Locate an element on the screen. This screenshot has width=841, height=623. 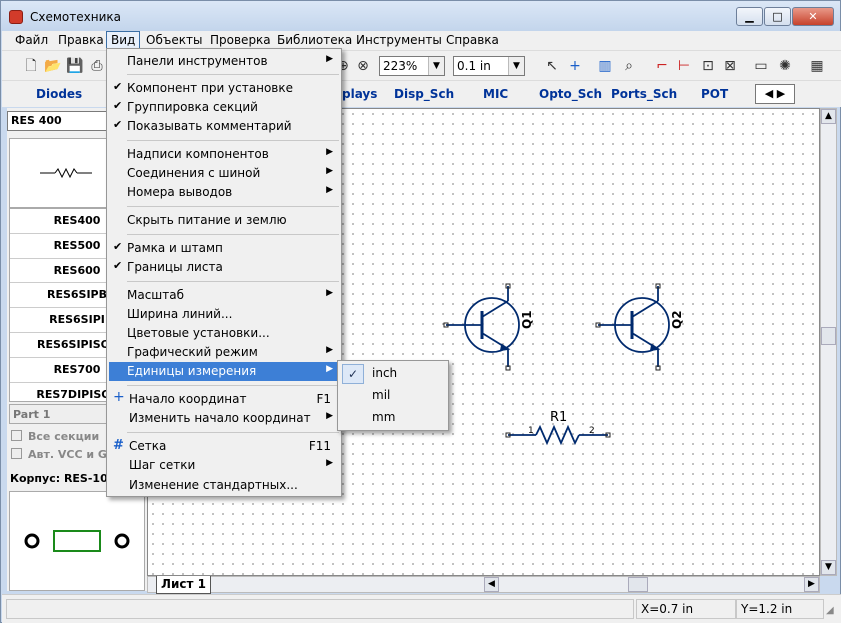
menu-item-pin-numbers: Номера выводов ▶ is located at coordinates (224, 192).